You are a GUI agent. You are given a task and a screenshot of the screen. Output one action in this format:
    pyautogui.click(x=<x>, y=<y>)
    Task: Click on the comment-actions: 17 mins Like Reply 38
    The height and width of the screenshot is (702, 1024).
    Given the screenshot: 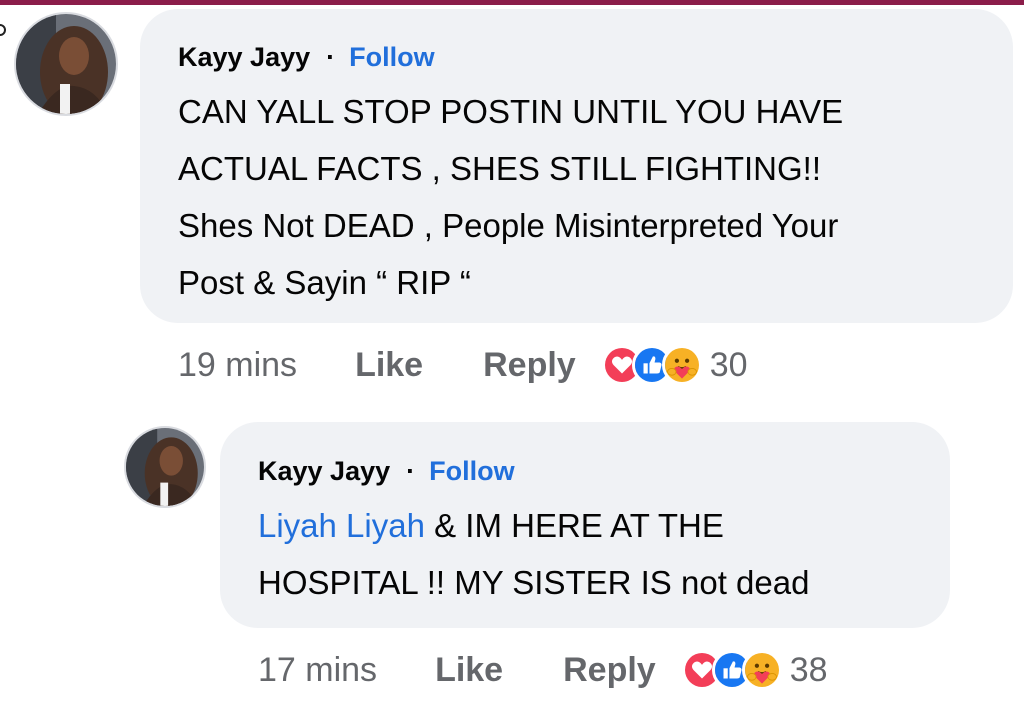 What is the action you would take?
    pyautogui.click(x=543, y=670)
    